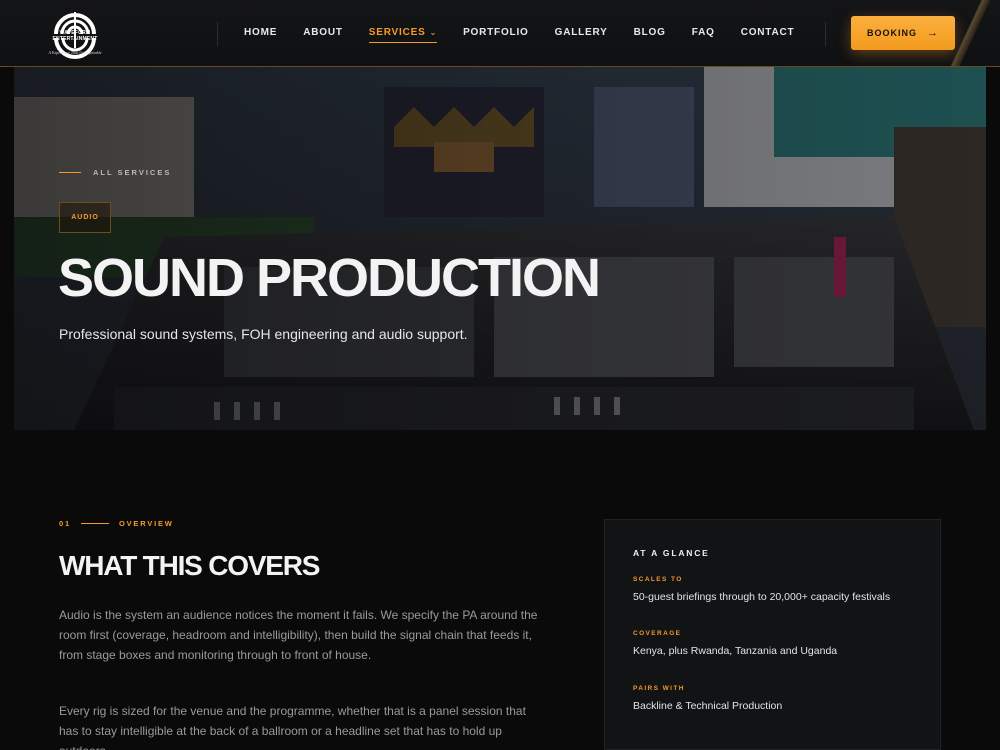 The width and height of the screenshot is (1000, 750). Describe the element at coordinates (94, 523) in the screenshot. I see `eyebrow-line` at that location.